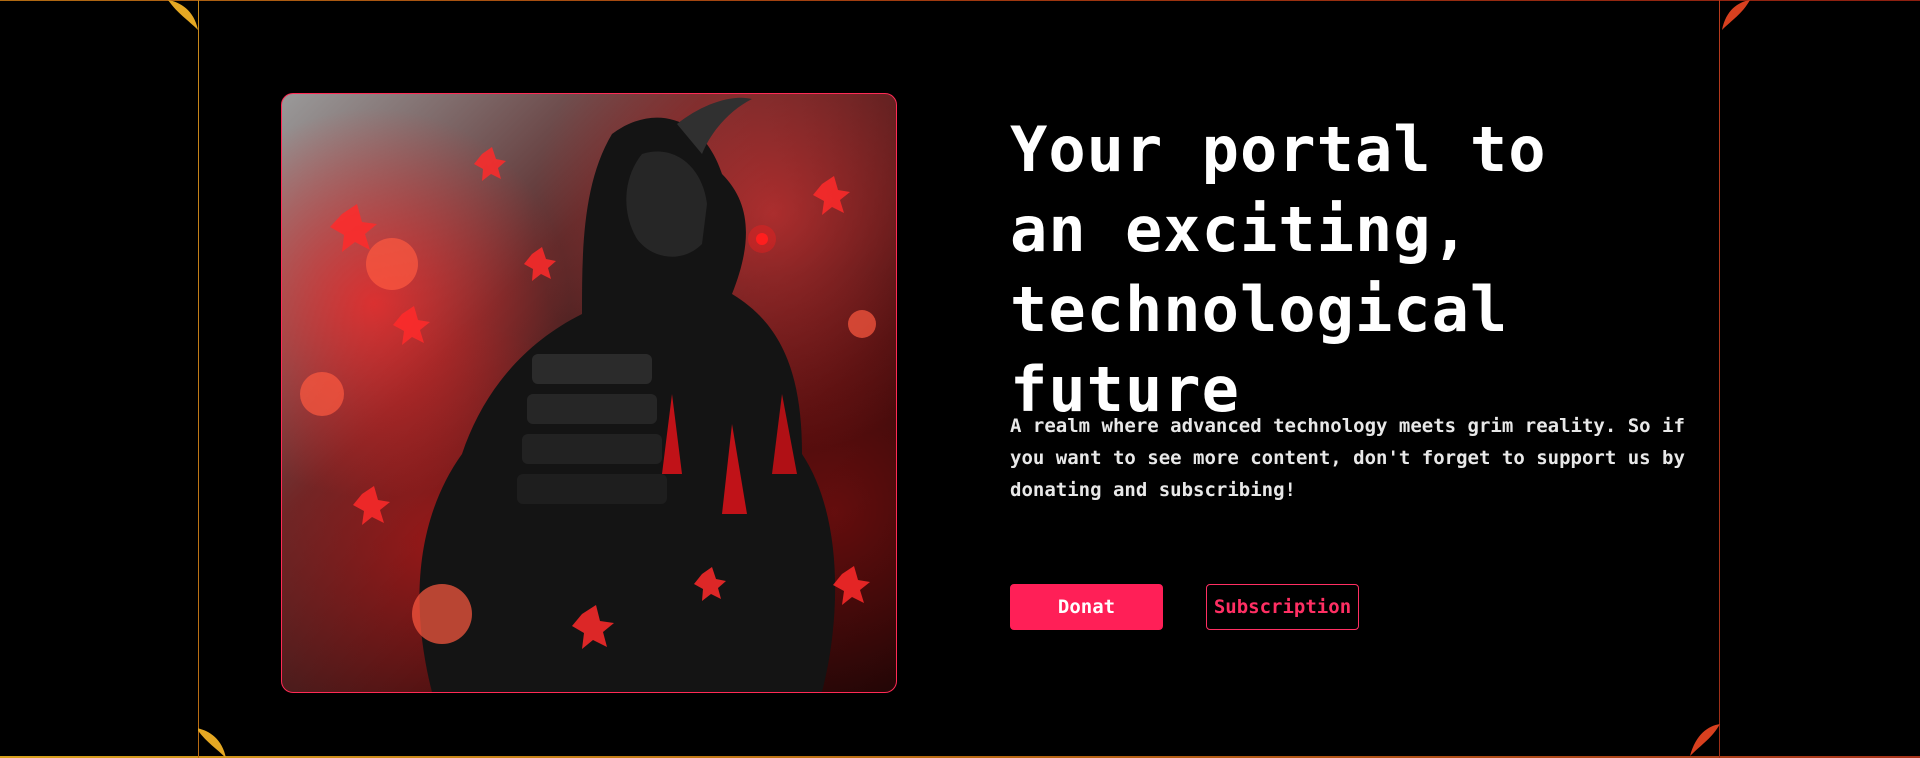 This screenshot has height=758, width=1920. I want to click on corner-ornament-top-left, so click(185, 17).